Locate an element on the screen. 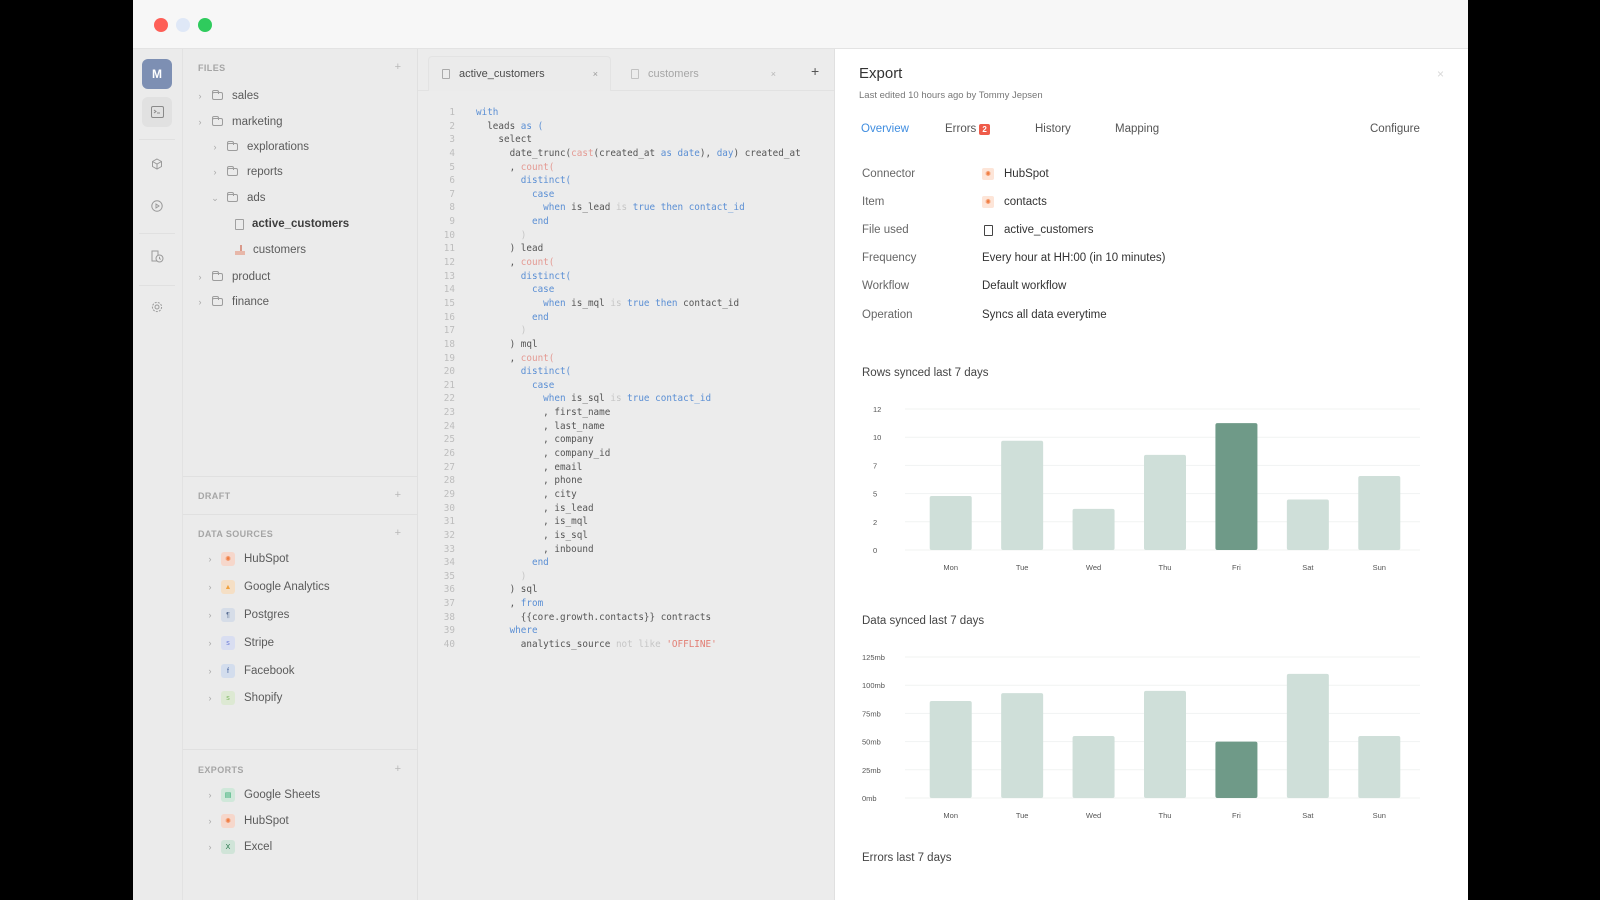 The width and height of the screenshot is (1600, 900). sources-item-google-analytics: › ▲ Google Analytics is located at coordinates (267, 587).